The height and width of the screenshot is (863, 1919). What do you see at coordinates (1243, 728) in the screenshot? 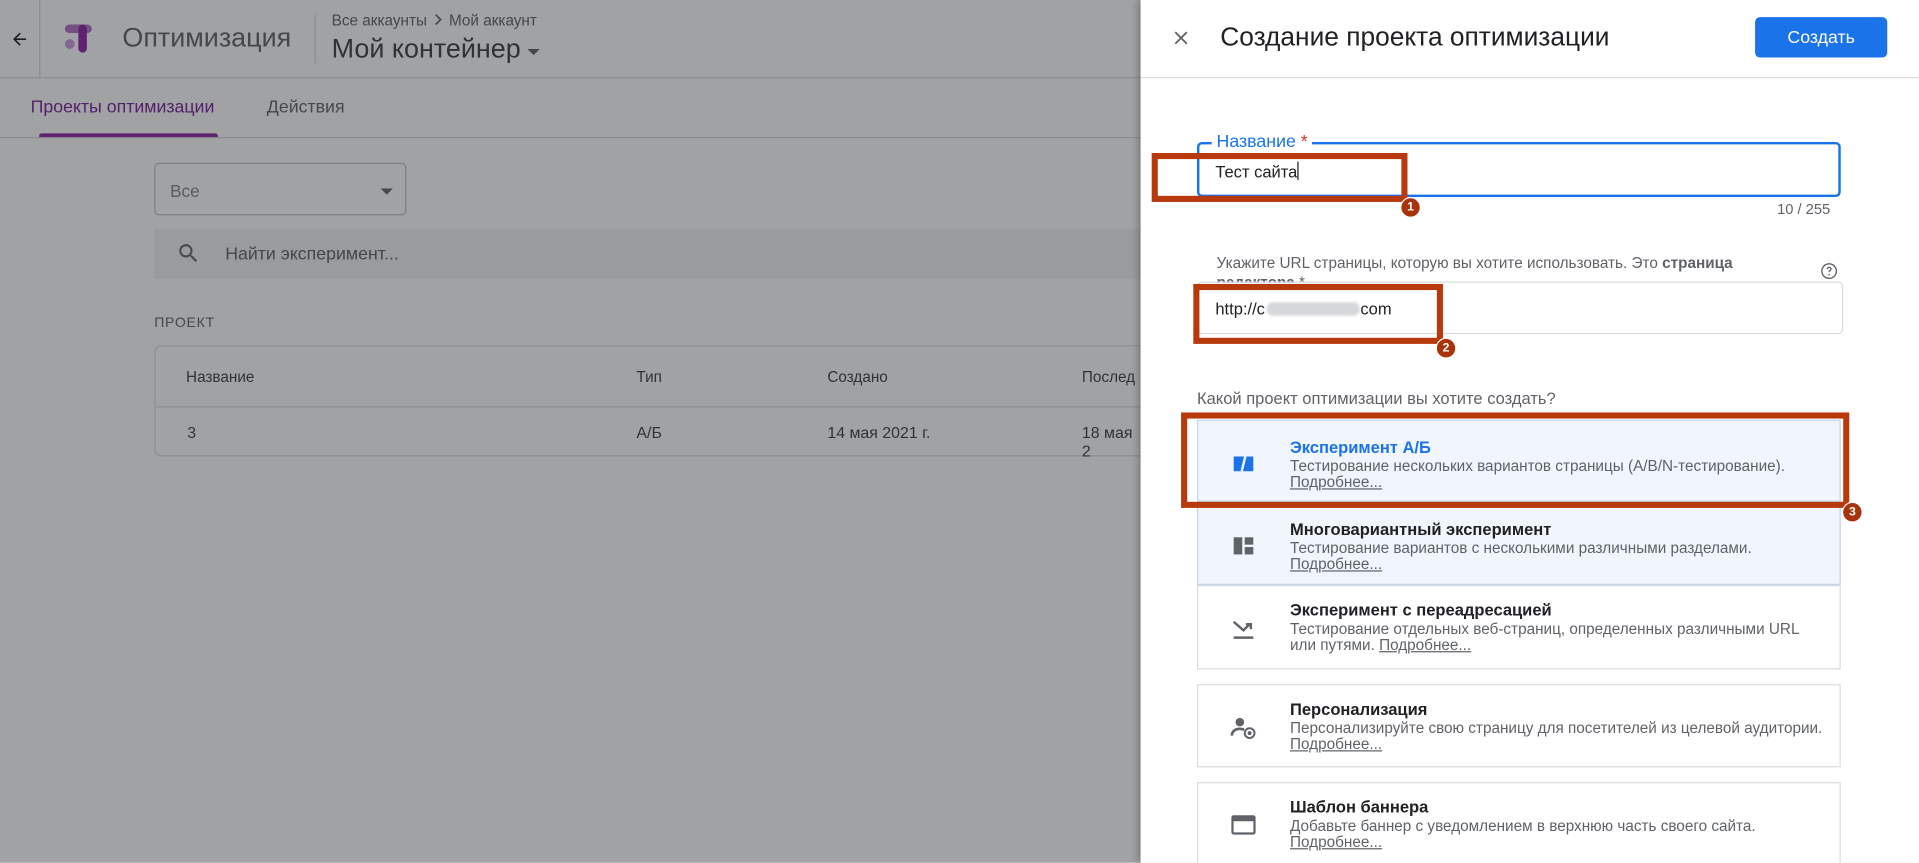
I see `person-target-icon` at bounding box center [1243, 728].